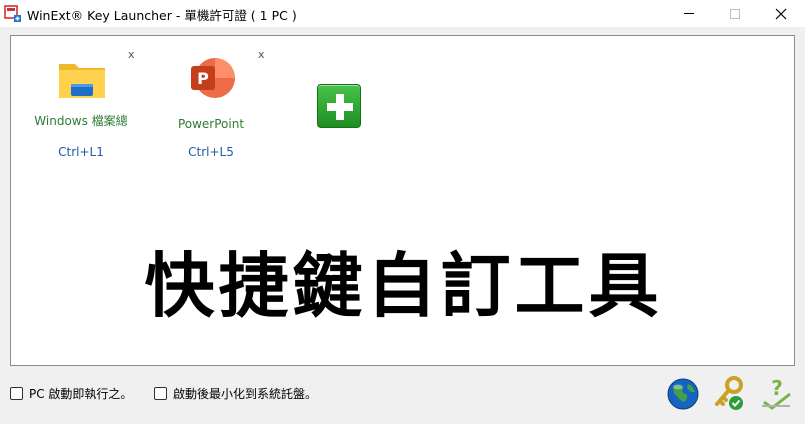 Image resolution: width=805 pixels, height=424 pixels. I want to click on minimize-icon, so click(689, 13).